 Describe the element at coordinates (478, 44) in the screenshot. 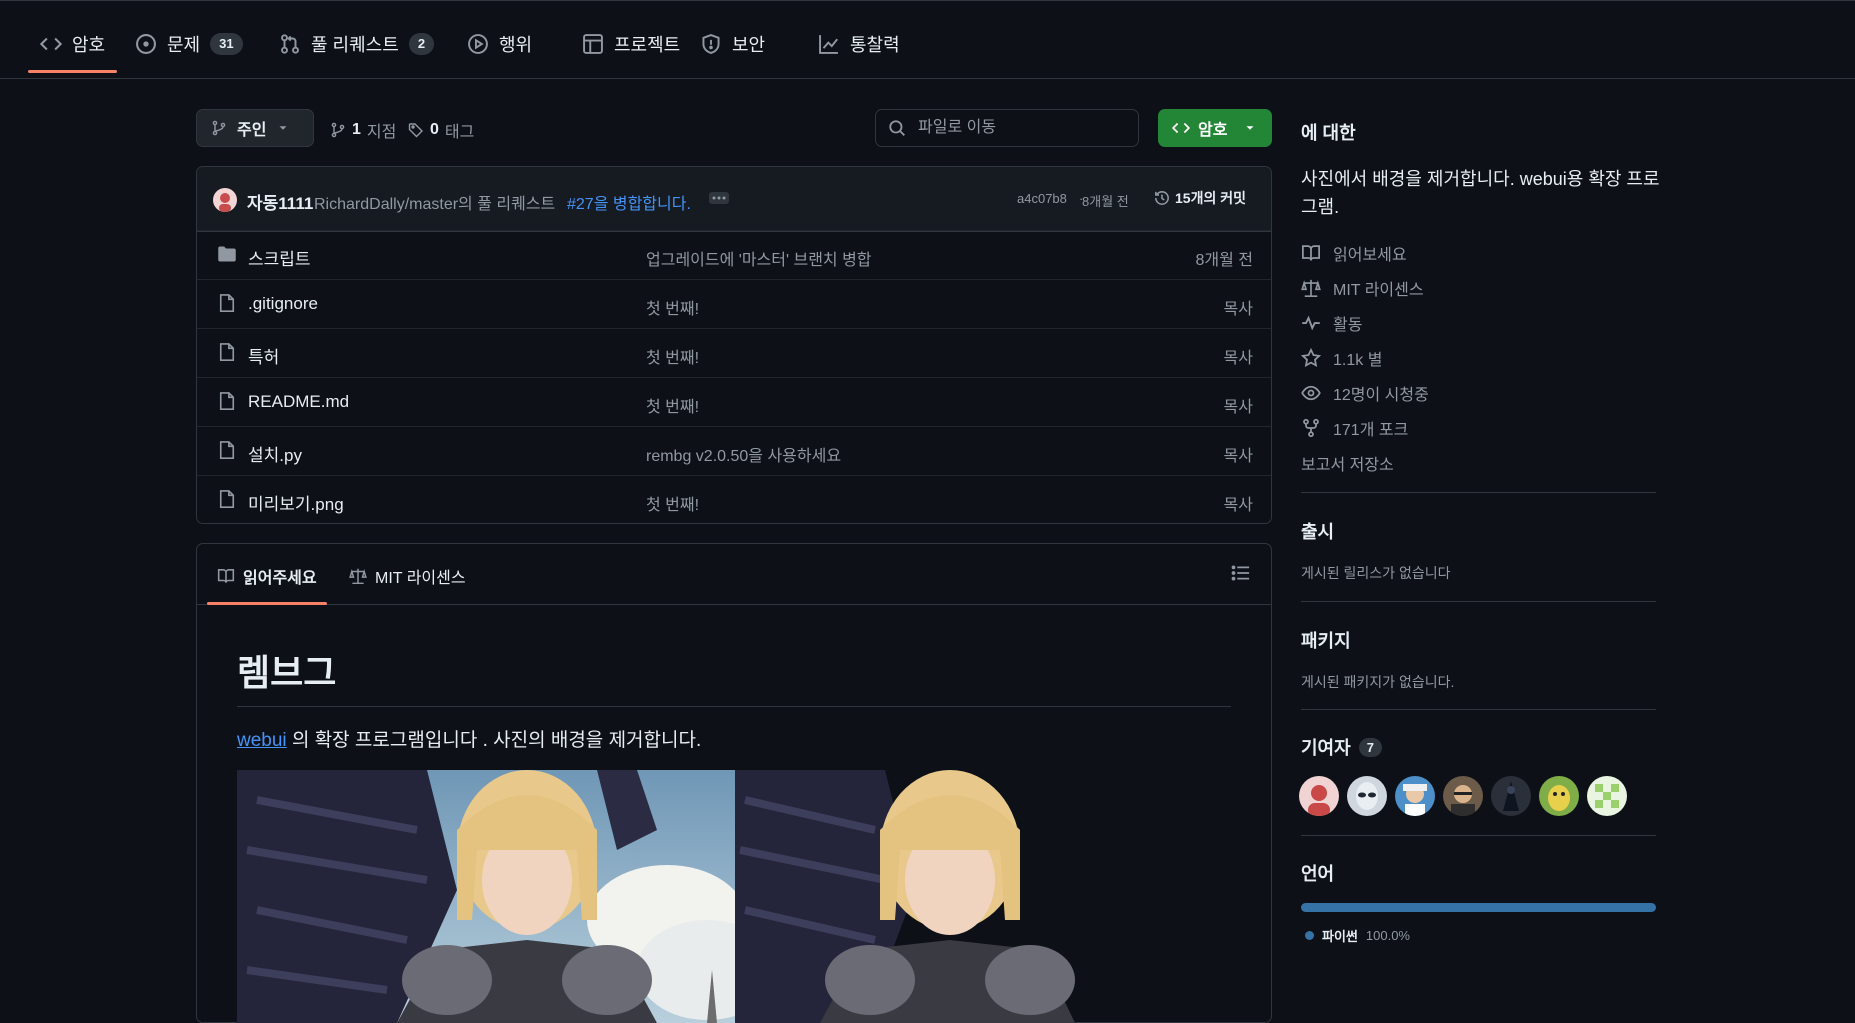

I see `play-icon` at that location.